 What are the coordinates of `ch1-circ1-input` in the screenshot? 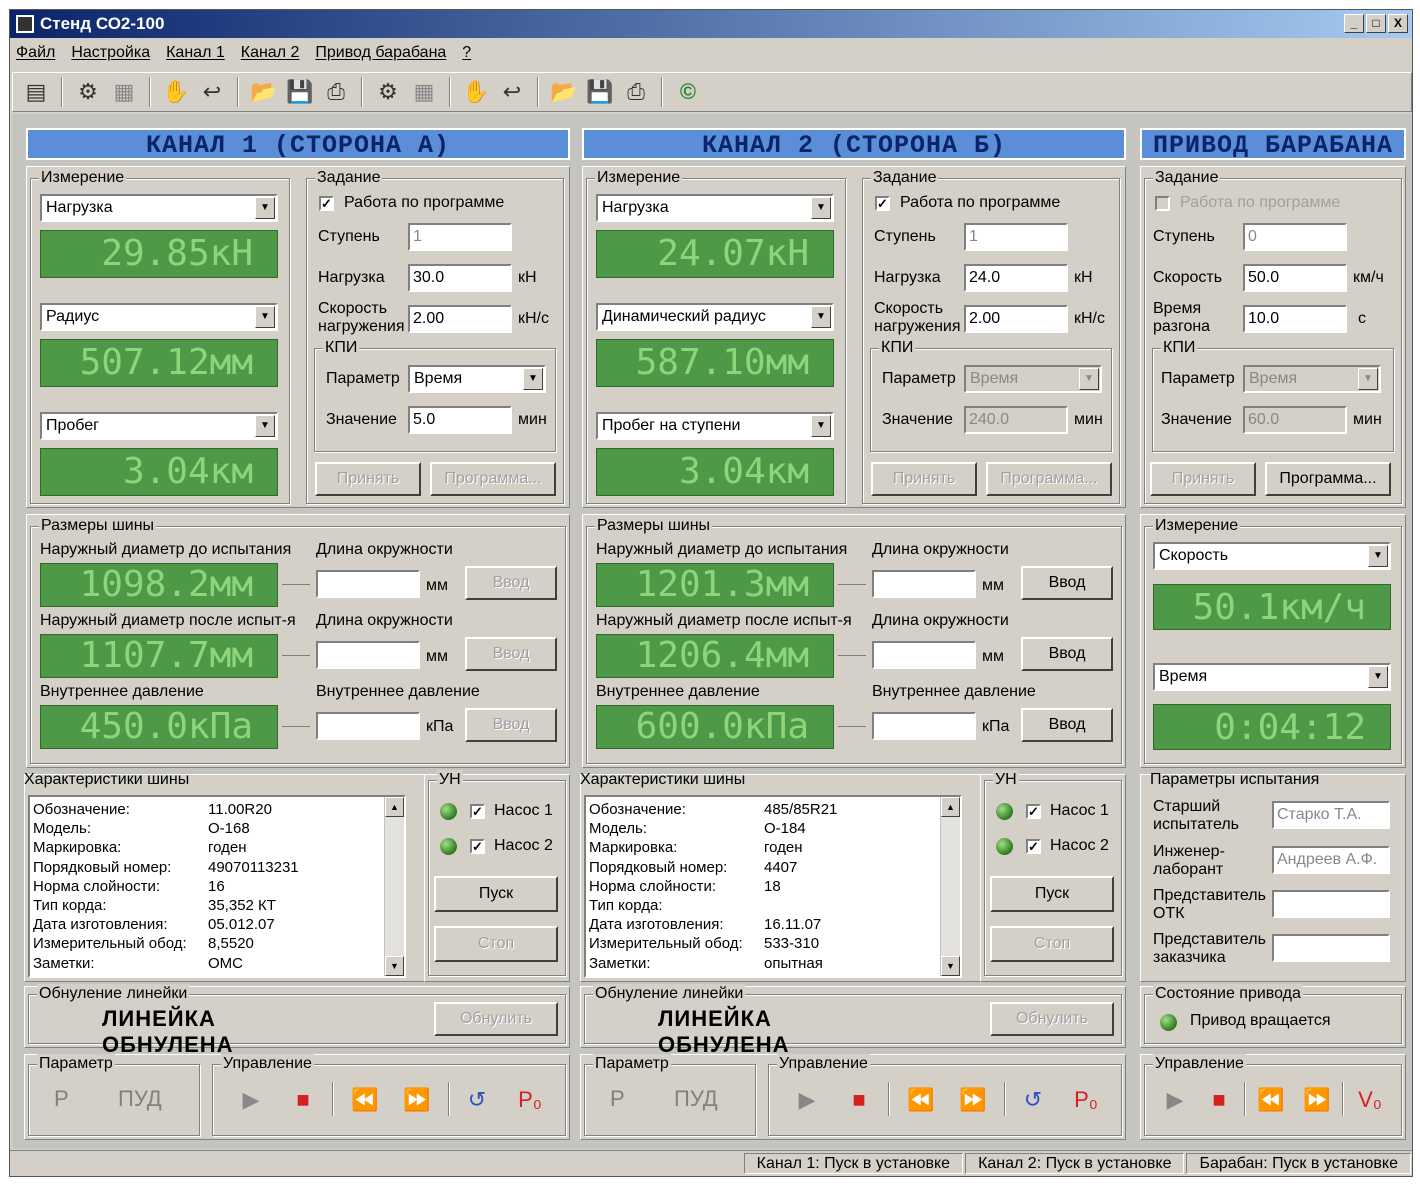 It's located at (368, 584).